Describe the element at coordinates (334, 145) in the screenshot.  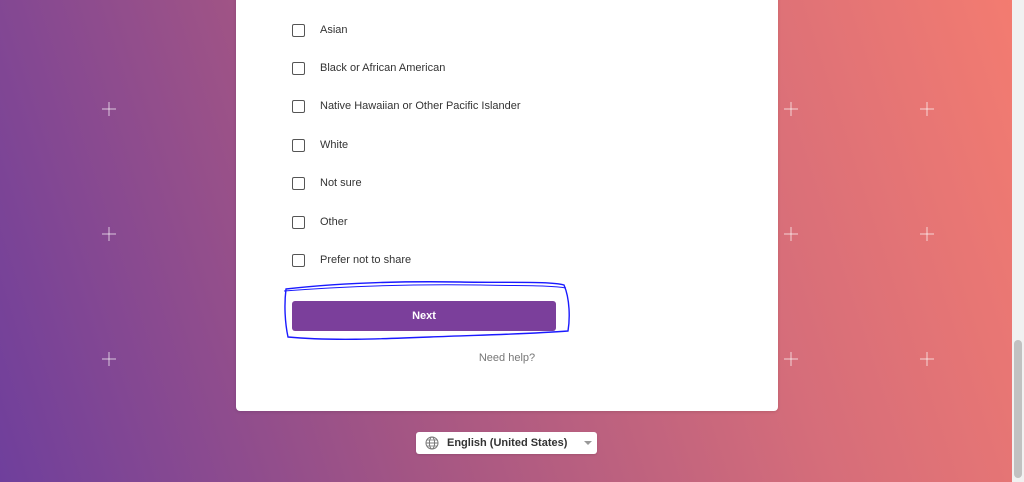
I see `option-label: White` at that location.